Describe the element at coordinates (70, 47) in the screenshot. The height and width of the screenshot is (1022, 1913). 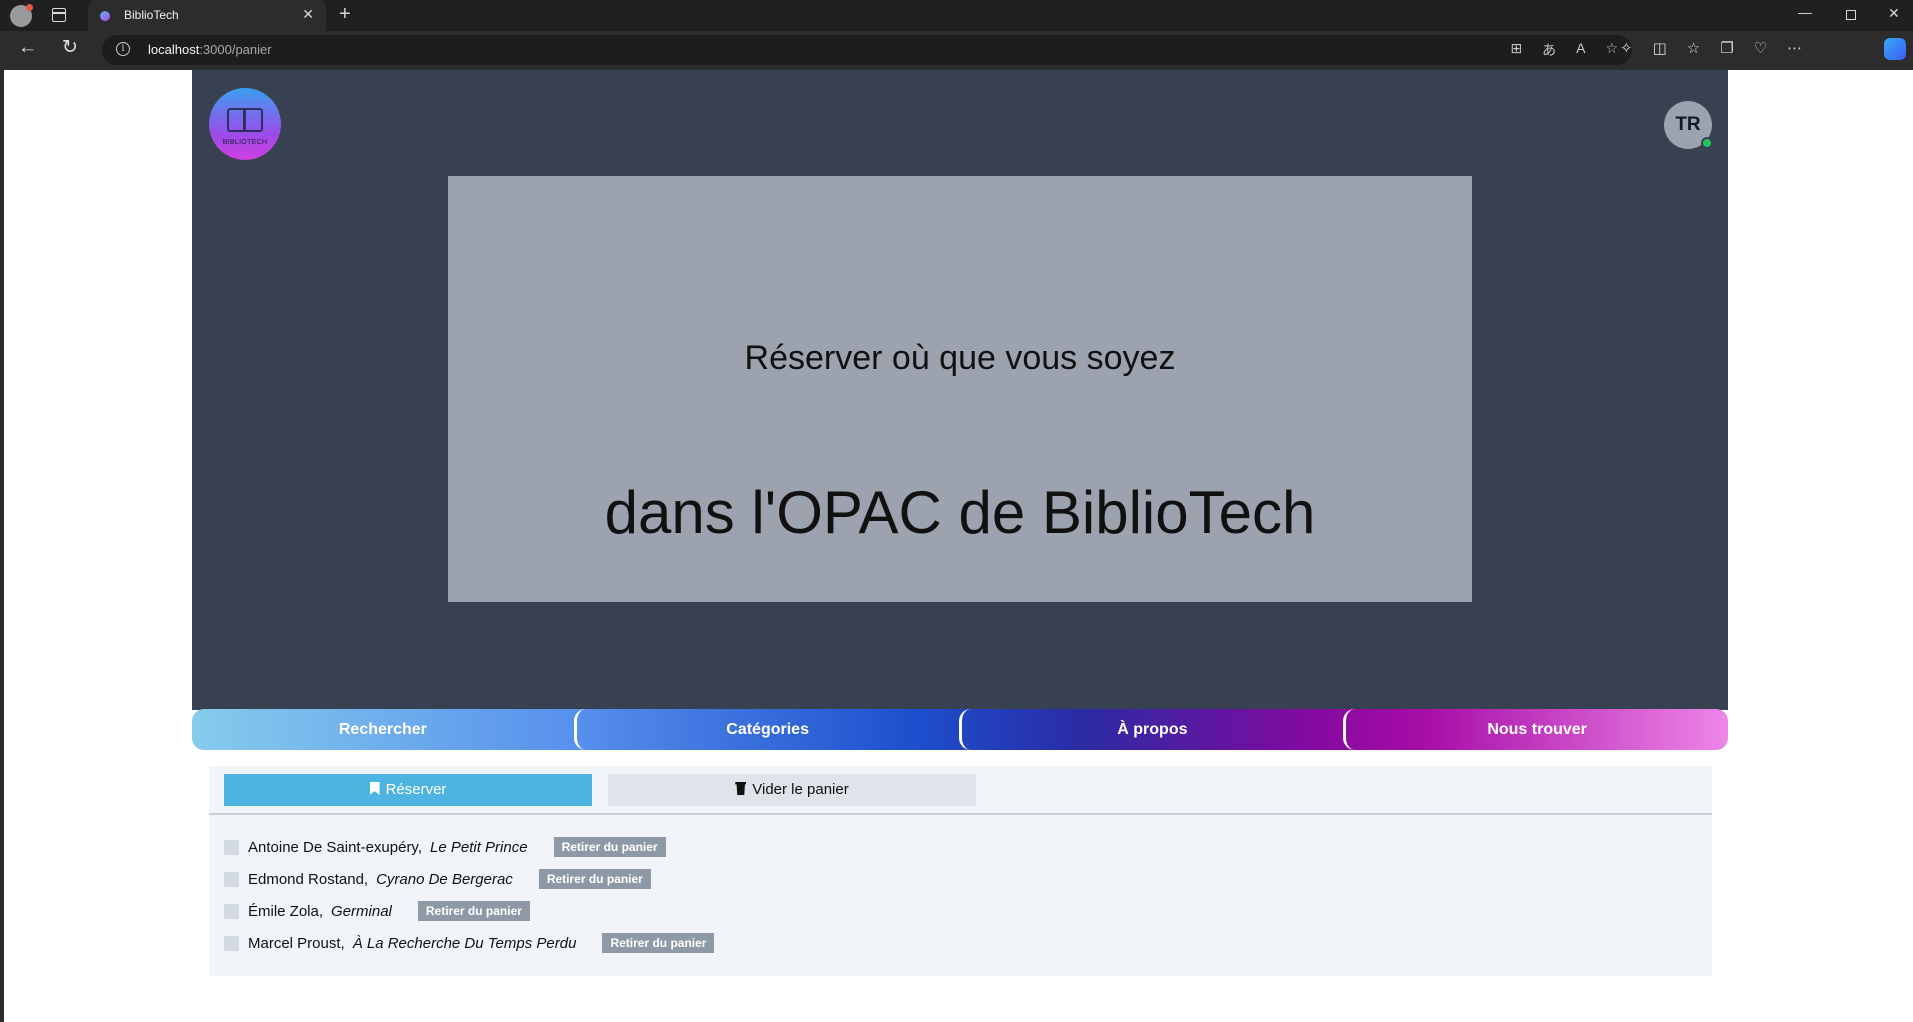
I see `reload-icon: ↻` at that location.